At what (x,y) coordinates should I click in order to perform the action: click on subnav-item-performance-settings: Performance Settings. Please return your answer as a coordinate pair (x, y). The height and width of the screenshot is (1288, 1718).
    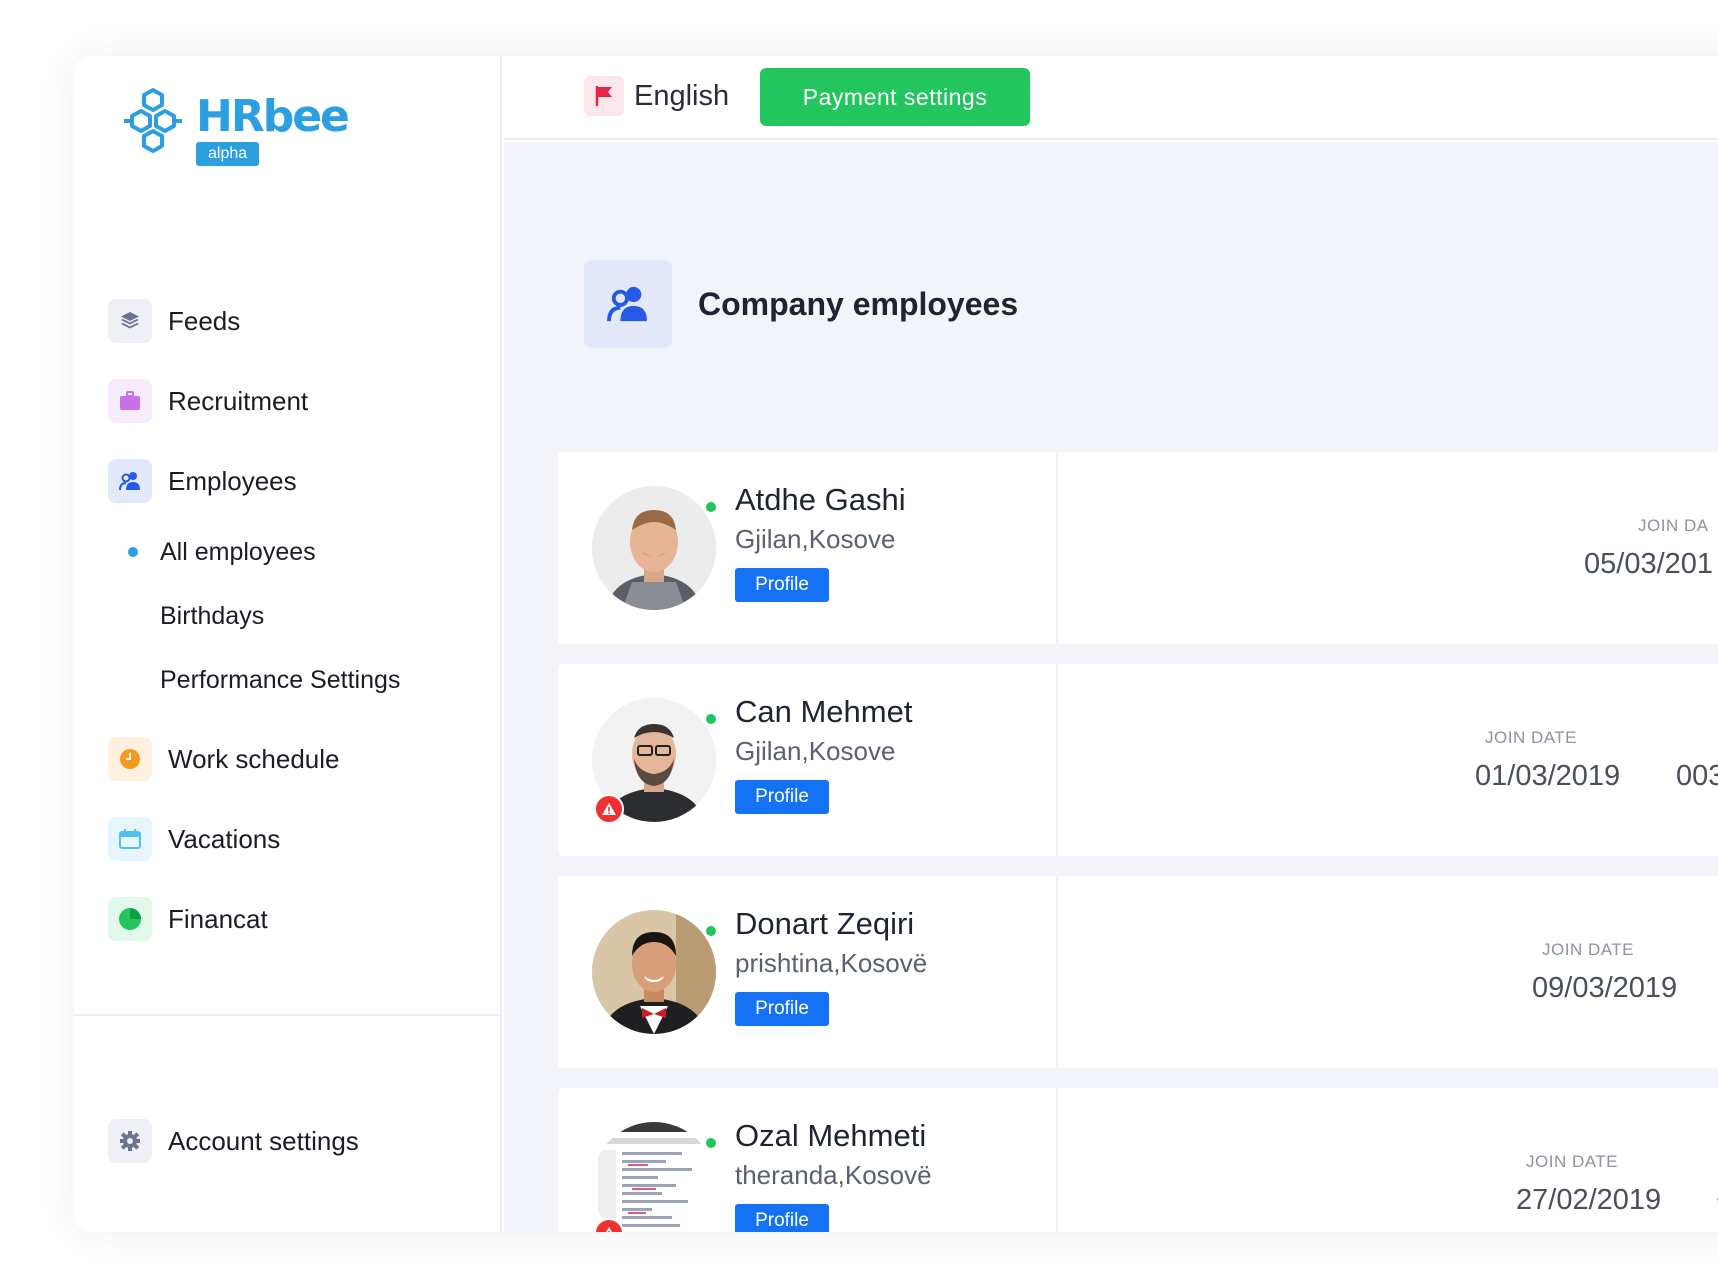
    Looking at the image, I should click on (308, 680).